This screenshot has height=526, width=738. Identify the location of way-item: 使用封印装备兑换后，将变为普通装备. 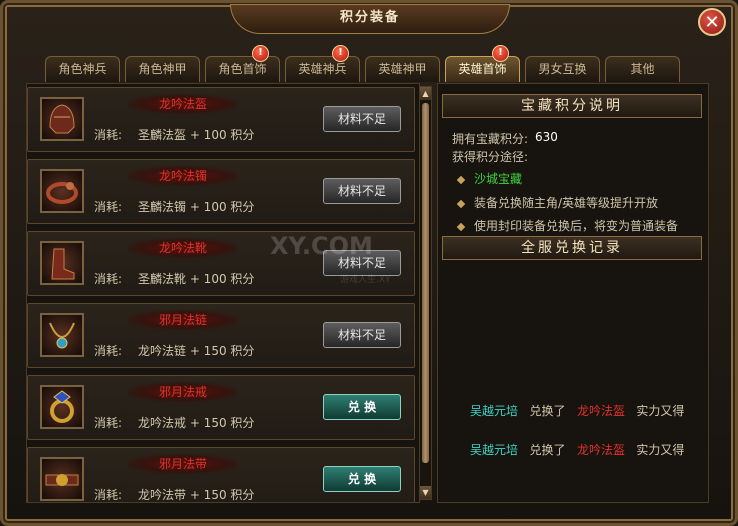
(567, 225).